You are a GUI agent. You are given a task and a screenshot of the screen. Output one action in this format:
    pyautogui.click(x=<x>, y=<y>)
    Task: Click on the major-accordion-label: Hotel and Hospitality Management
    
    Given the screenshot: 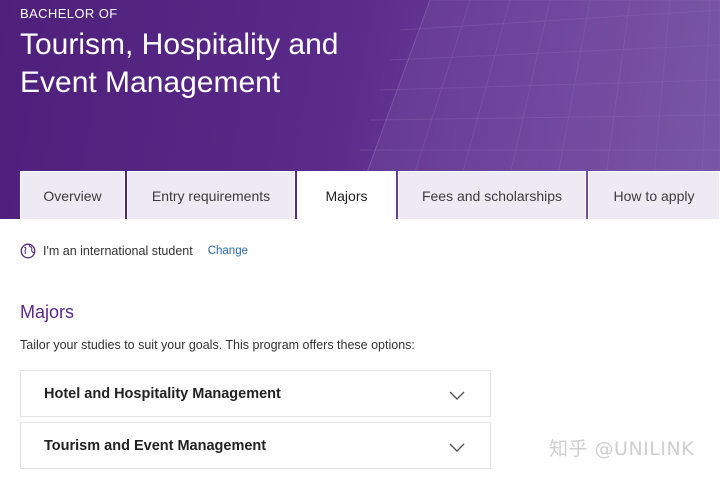 What is the action you would take?
    pyautogui.click(x=162, y=393)
    